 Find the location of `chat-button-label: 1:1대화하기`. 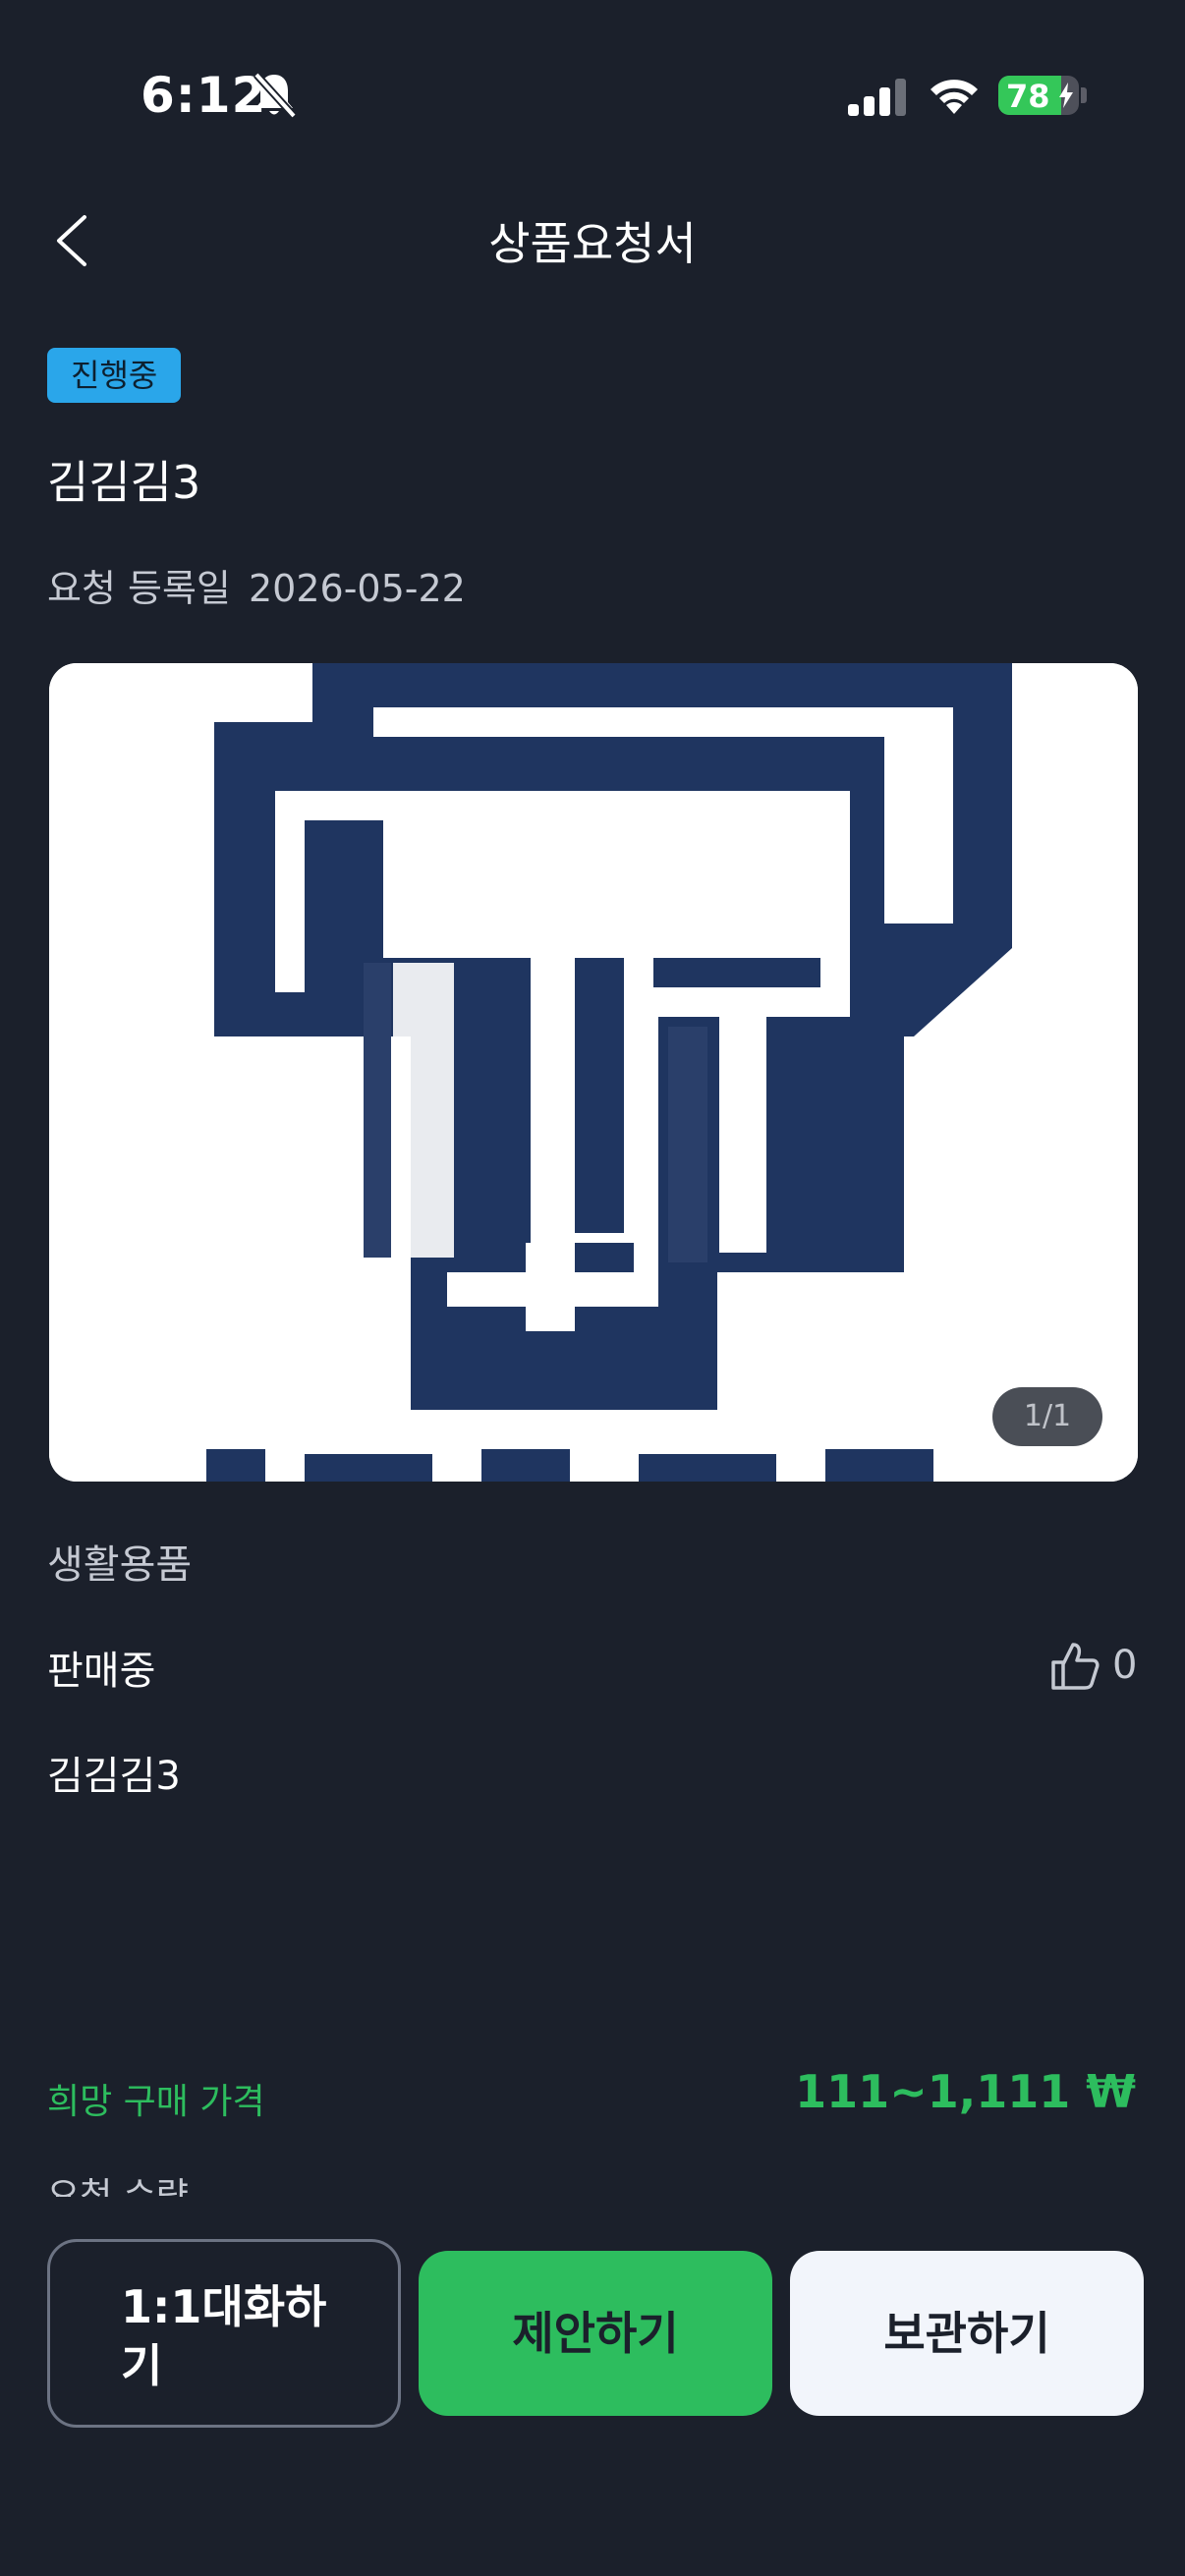

chat-button-label: 1:1대화하기 is located at coordinates (224, 2336).